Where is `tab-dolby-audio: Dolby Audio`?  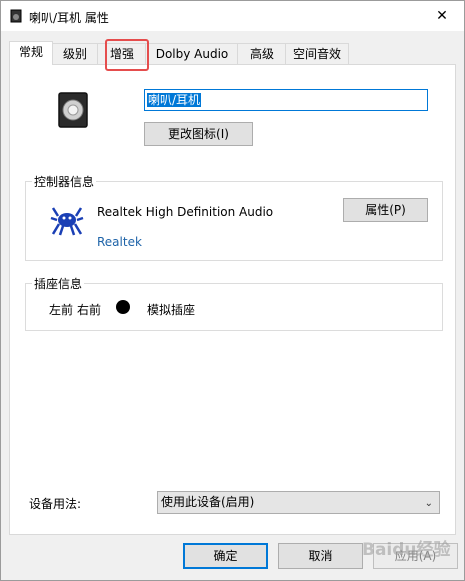
tab-dolby-audio: Dolby Audio is located at coordinates (192, 54).